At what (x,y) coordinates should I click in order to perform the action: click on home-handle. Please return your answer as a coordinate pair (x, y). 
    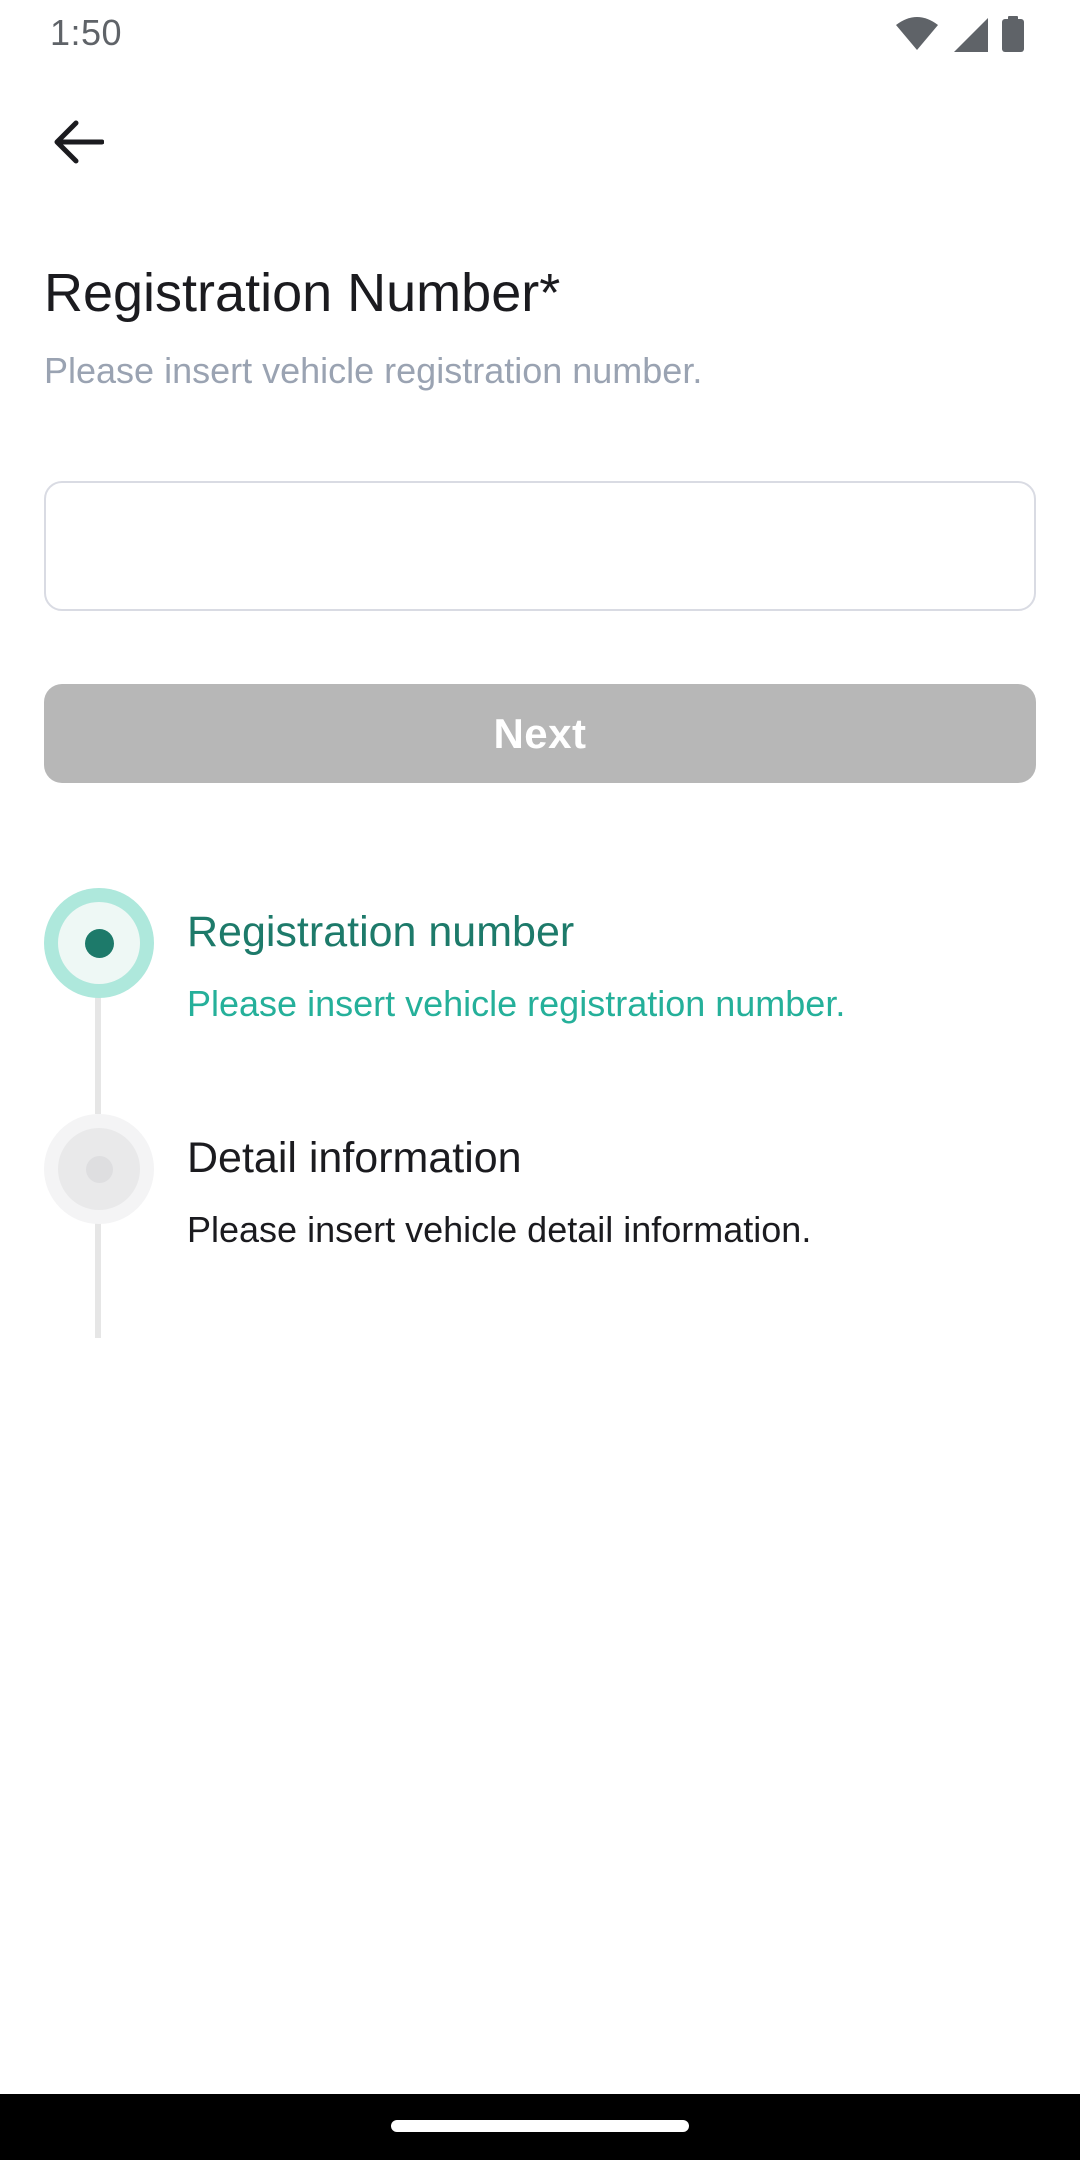
    Looking at the image, I should click on (540, 2126).